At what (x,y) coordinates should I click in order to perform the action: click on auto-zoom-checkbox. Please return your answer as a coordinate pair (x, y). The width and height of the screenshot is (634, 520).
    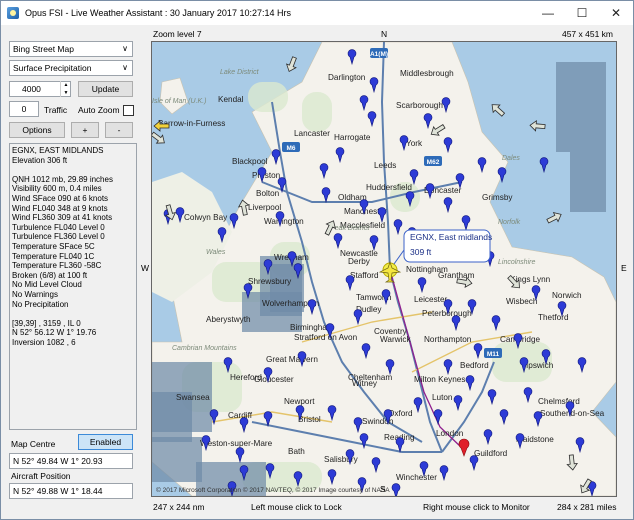
    Looking at the image, I should click on (128, 110).